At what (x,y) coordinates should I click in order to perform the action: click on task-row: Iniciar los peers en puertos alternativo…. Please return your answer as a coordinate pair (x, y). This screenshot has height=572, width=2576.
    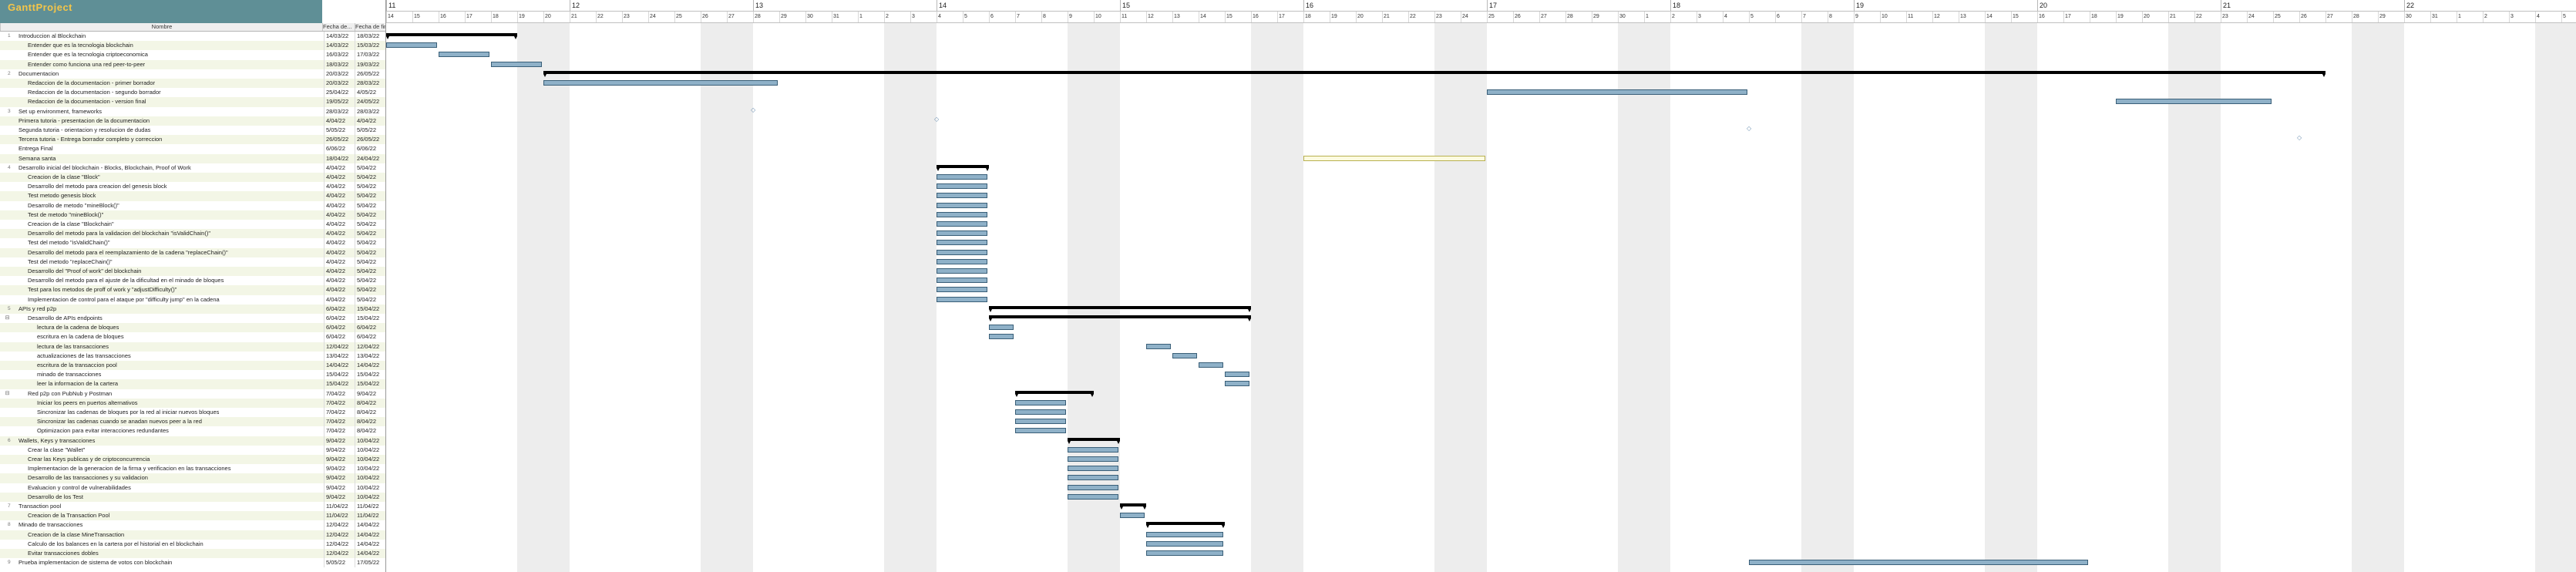
    Looking at the image, I should click on (192, 403).